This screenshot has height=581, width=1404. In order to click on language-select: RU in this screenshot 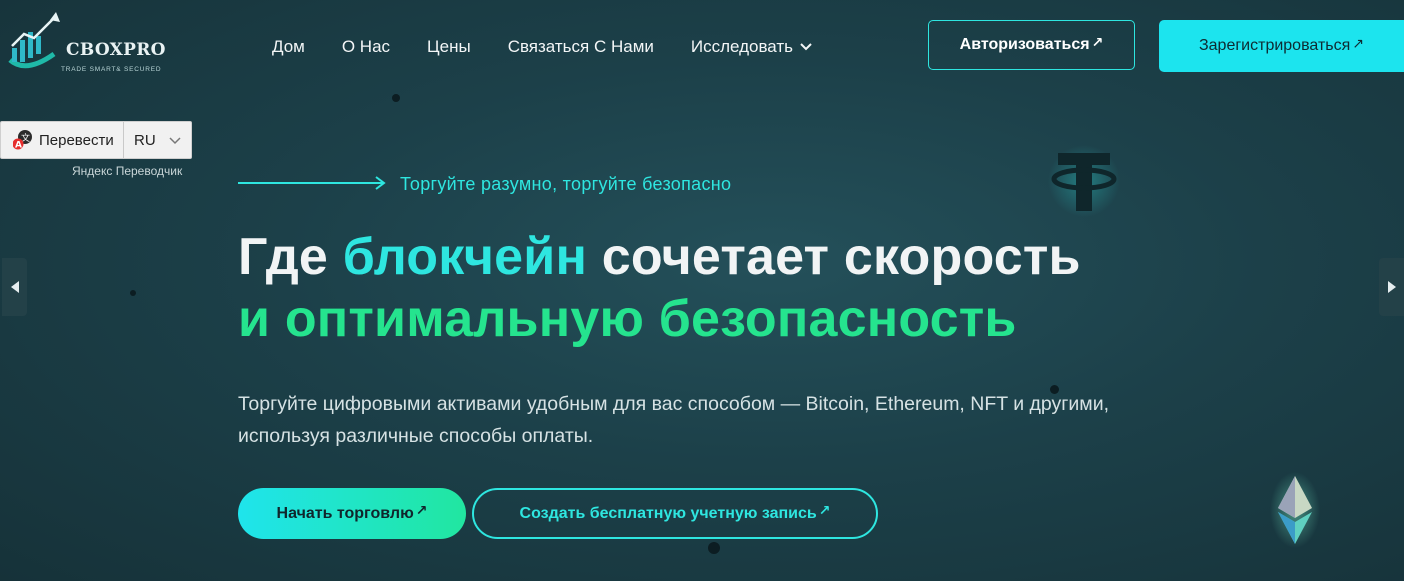, I will do `click(153, 140)`.